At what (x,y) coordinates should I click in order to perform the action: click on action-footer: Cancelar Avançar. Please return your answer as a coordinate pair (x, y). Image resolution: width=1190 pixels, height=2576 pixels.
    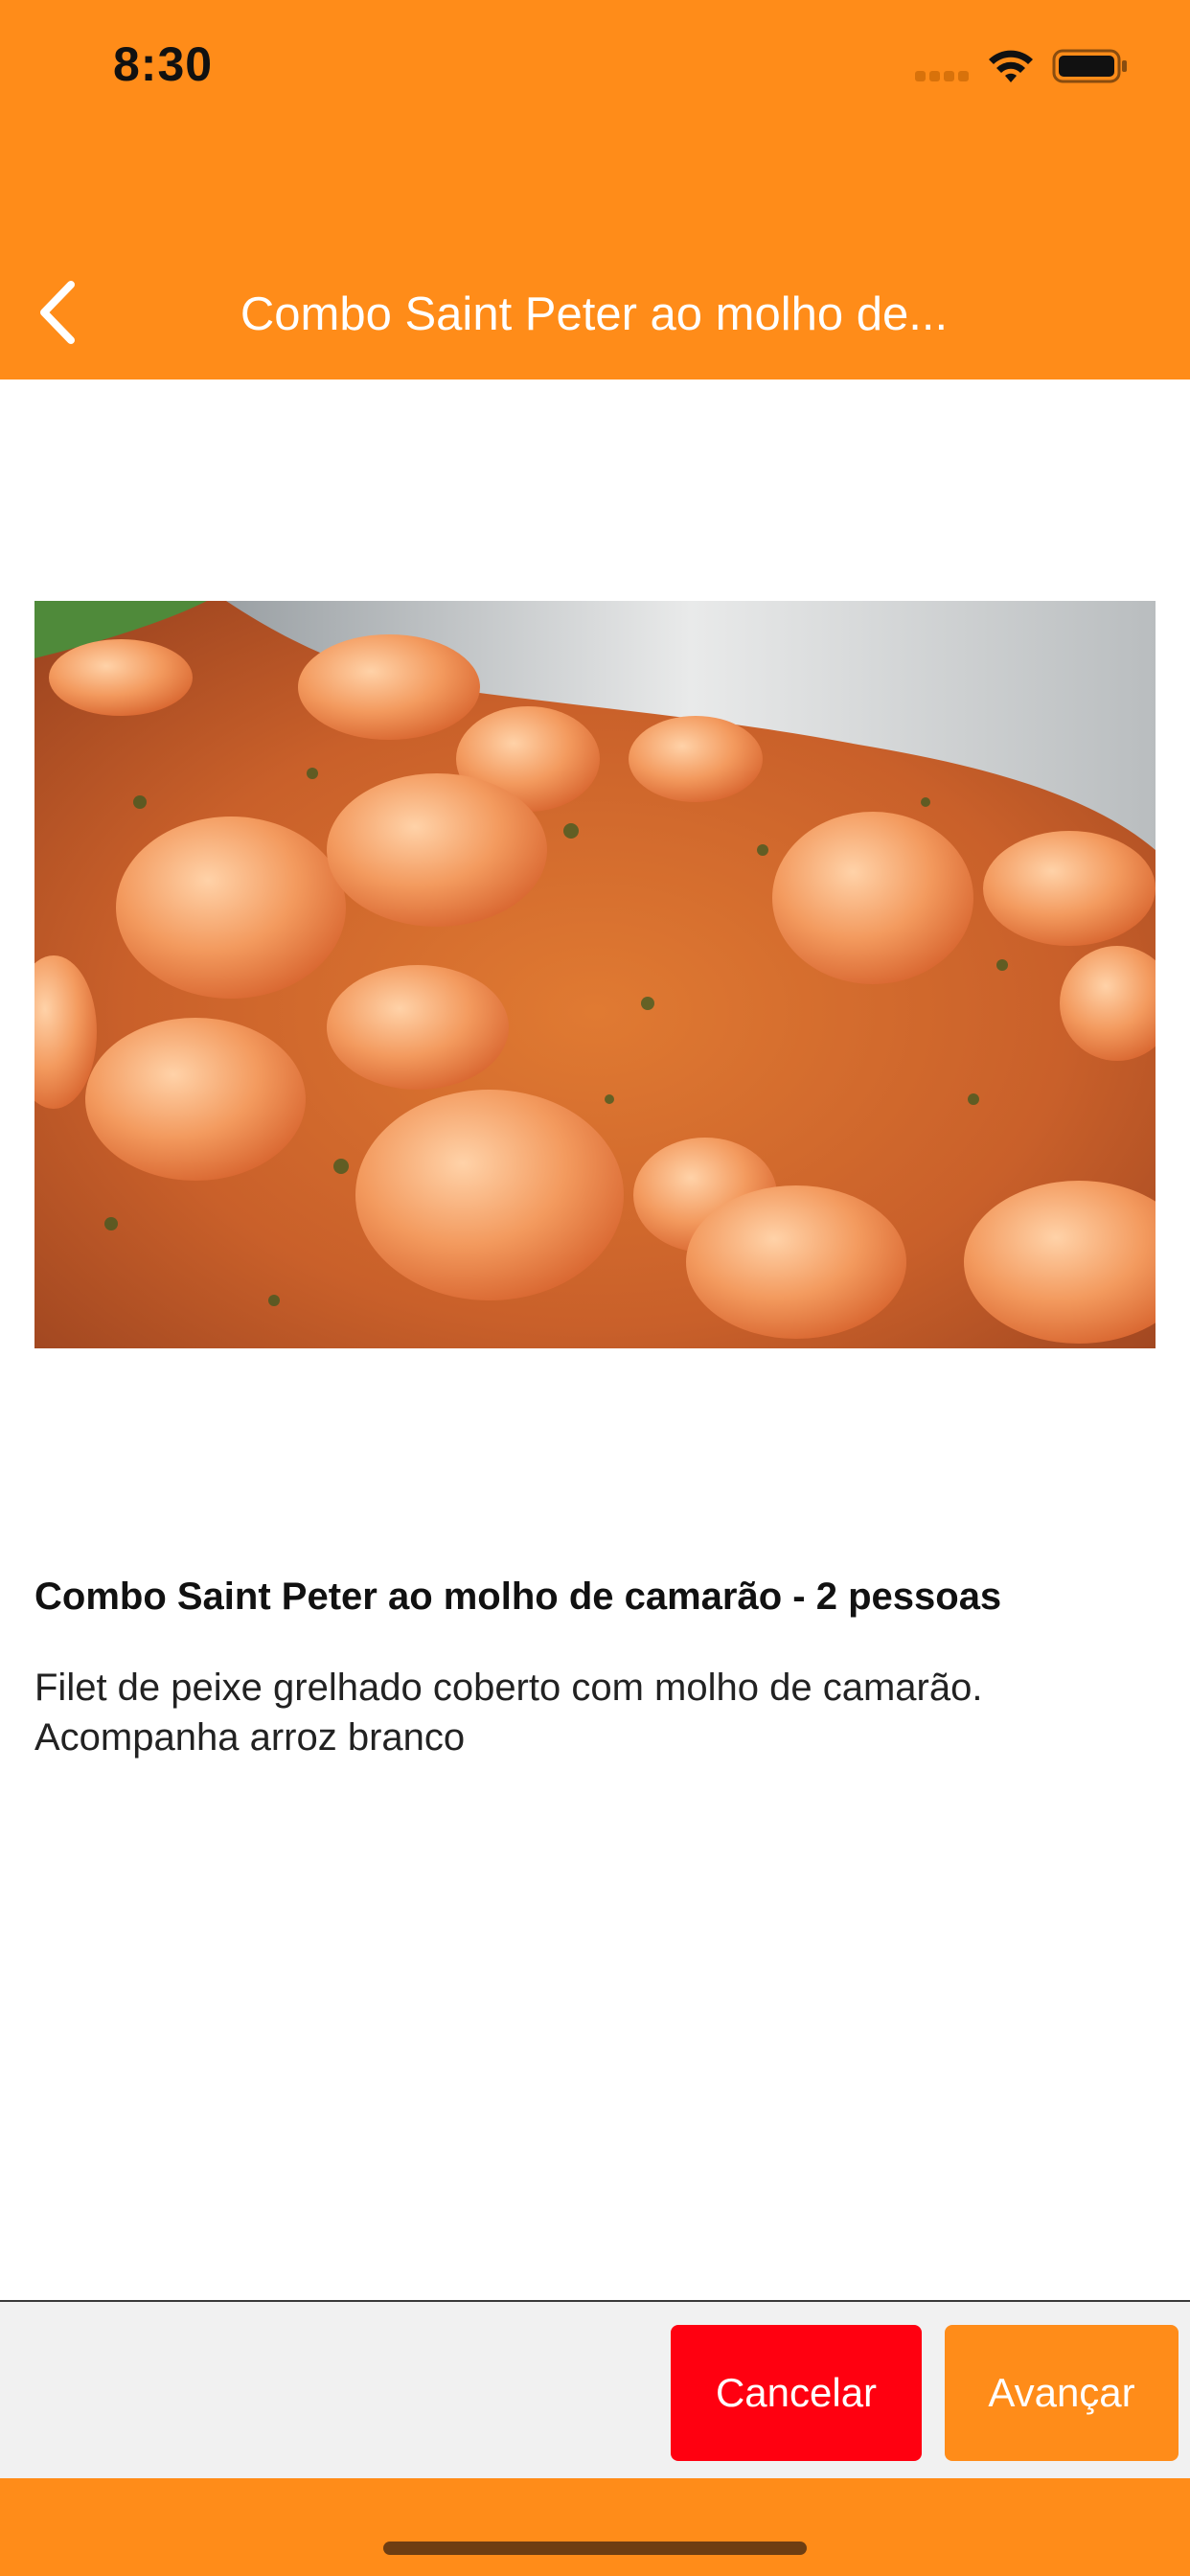
    Looking at the image, I should click on (595, 2389).